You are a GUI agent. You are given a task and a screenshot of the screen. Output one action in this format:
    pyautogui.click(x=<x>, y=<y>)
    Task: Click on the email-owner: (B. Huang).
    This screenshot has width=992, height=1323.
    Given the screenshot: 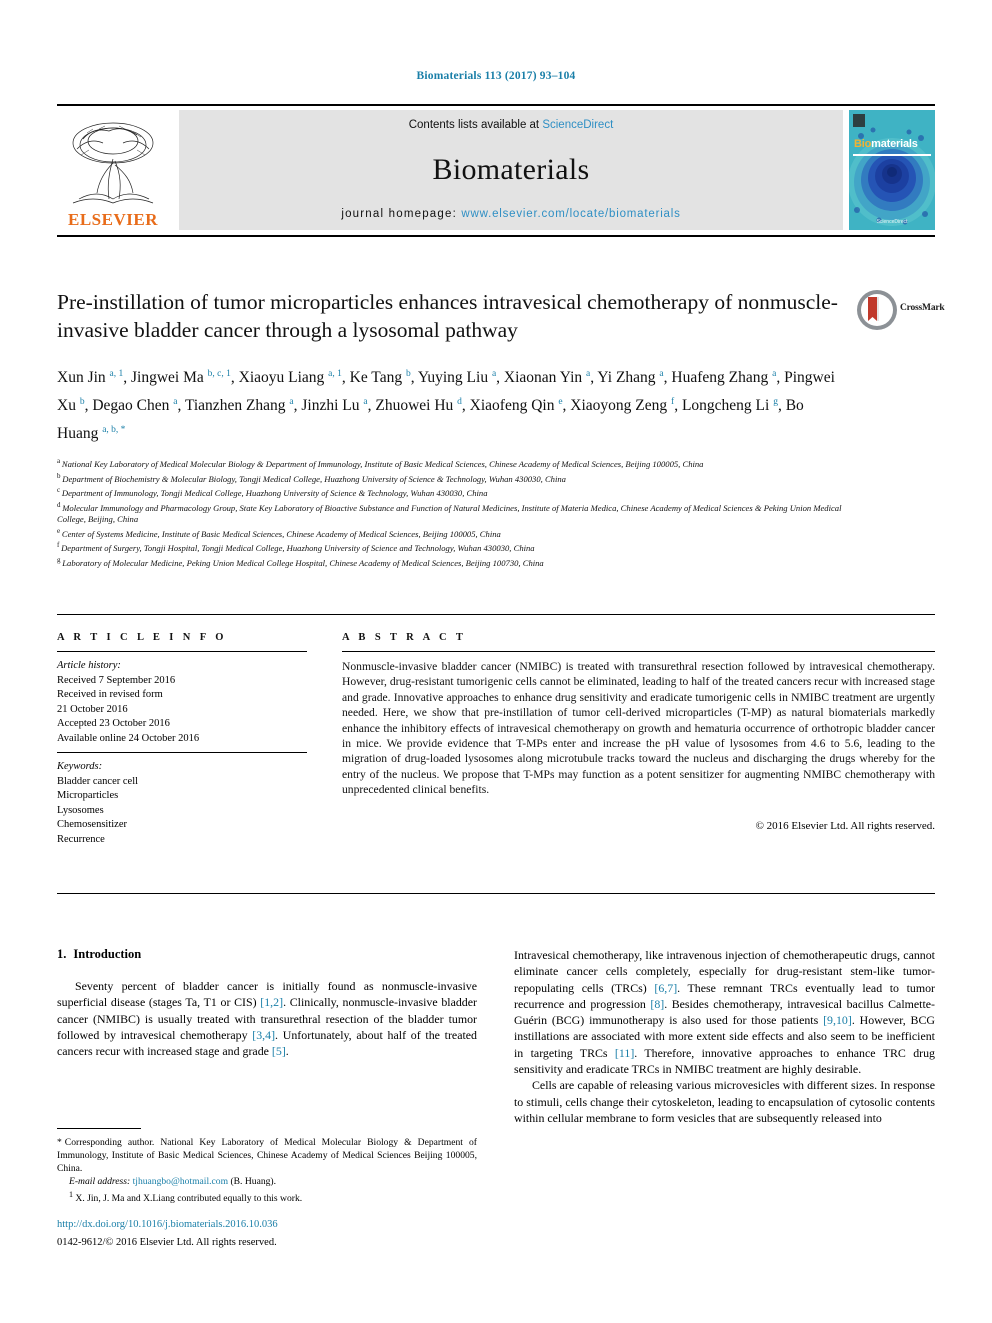 What is the action you would take?
    pyautogui.click(x=253, y=1181)
    